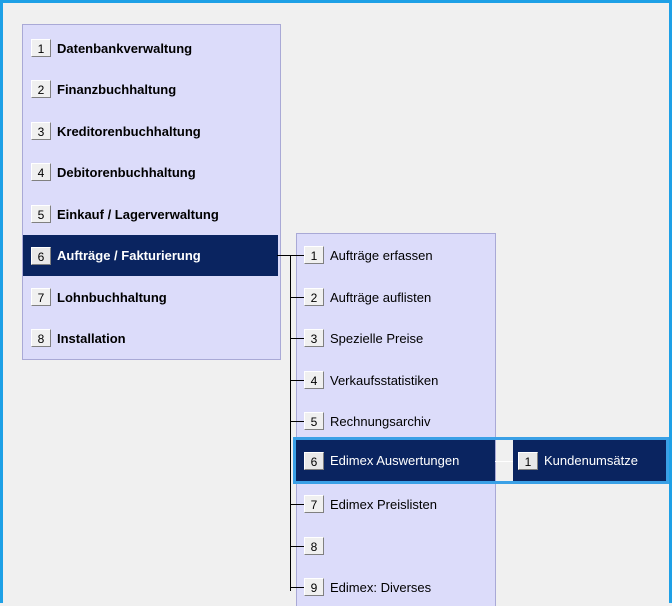 Image resolution: width=672 pixels, height=606 pixels. Describe the element at coordinates (384, 380) in the screenshot. I see `item-label: Verkaufsstatistiken` at that location.